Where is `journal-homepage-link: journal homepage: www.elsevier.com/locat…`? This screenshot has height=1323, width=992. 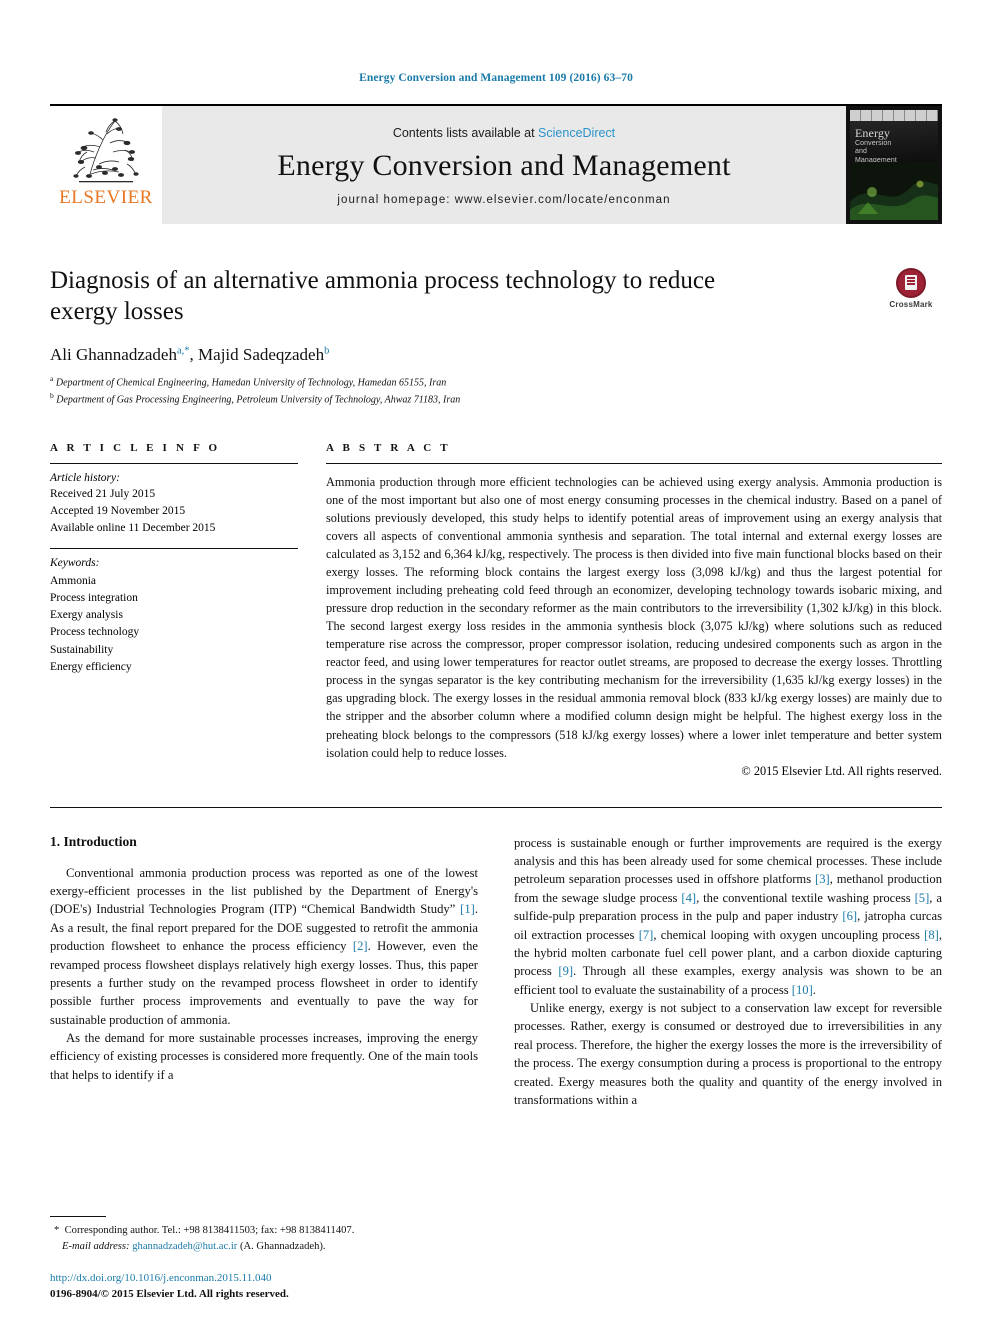
journal-homepage-link: journal homepage: www.elsevier.com/locat… is located at coordinates (504, 200).